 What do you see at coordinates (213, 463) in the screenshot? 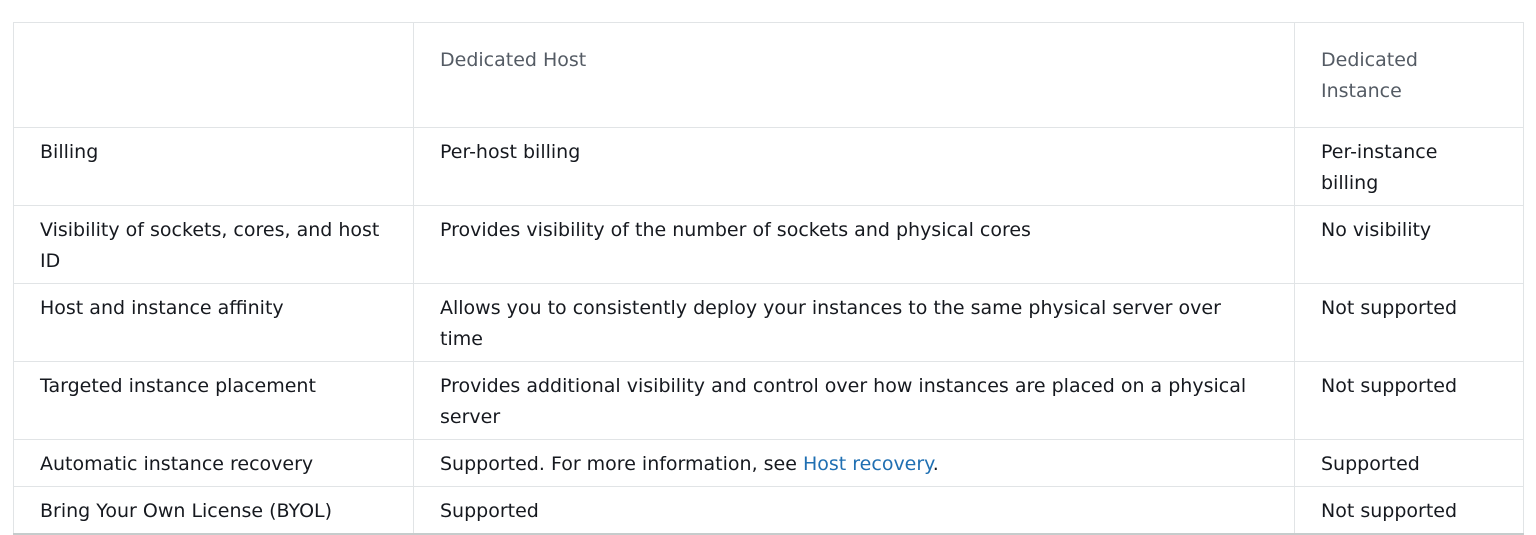
I see `feature-cell: Automatic instance recovery` at bounding box center [213, 463].